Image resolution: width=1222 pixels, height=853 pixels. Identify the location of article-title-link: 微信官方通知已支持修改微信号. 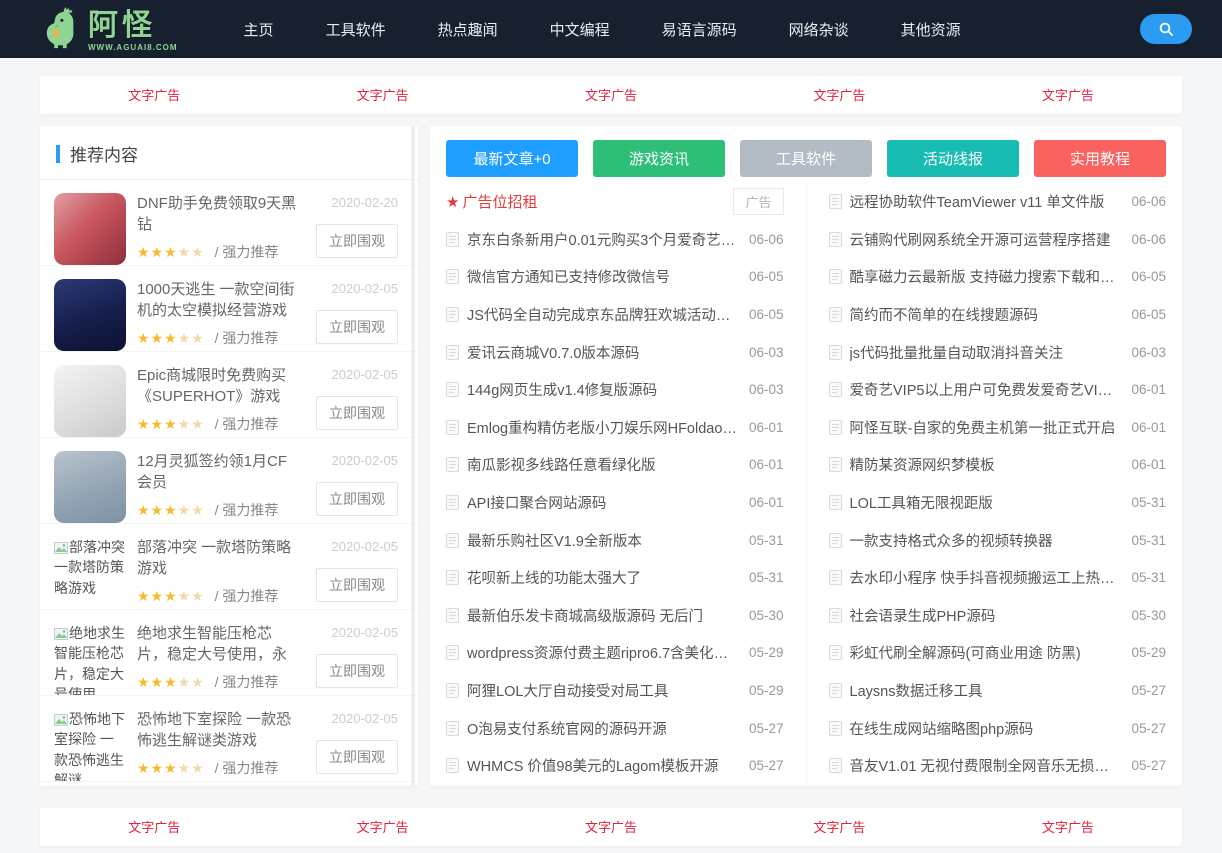
(603, 276).